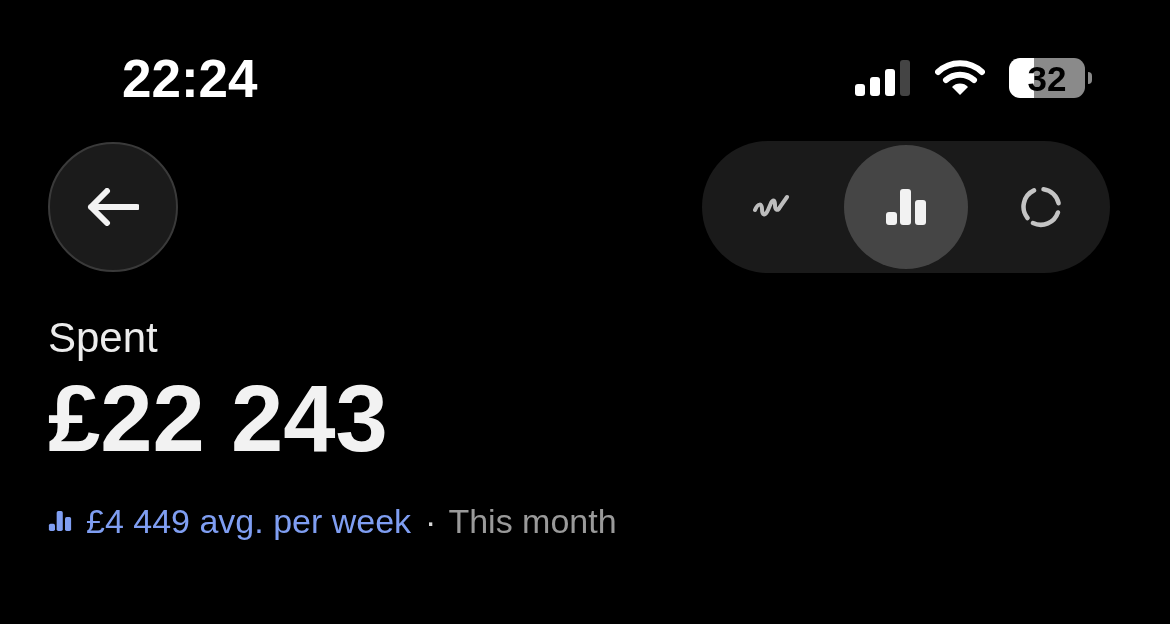 This screenshot has height=624, width=1170. Describe the element at coordinates (249, 521) in the screenshot. I see `weekly-average: £4 449 avg. per week` at that location.